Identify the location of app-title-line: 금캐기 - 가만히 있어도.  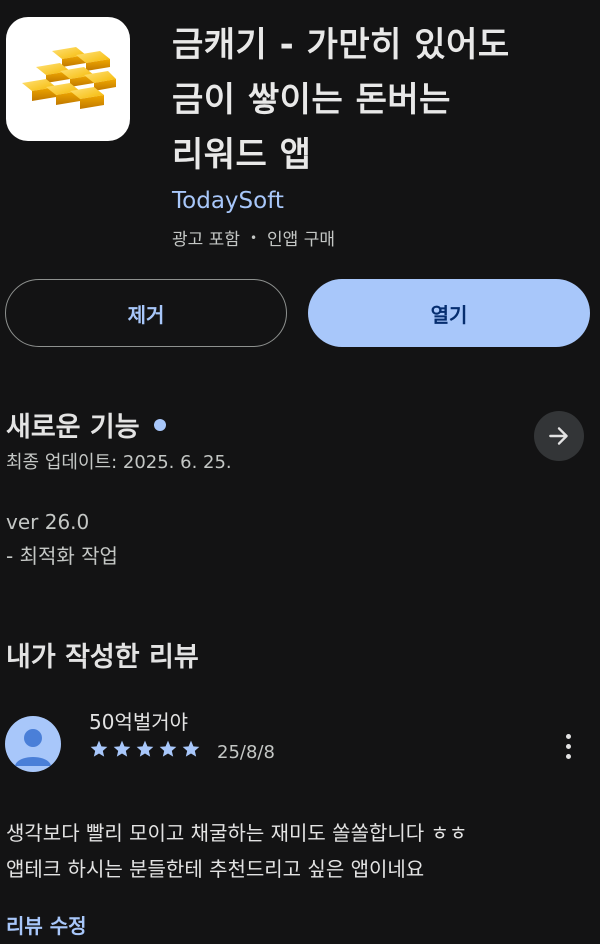
(341, 45).